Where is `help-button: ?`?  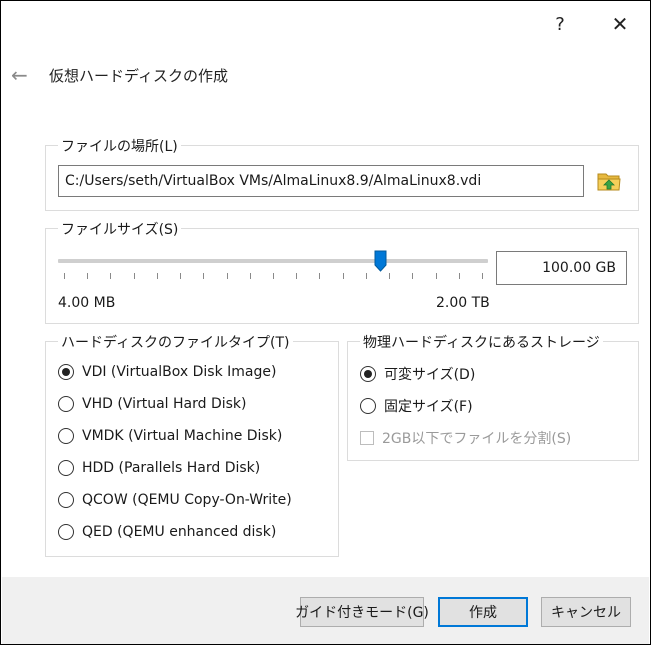
help-button: ? is located at coordinates (560, 24).